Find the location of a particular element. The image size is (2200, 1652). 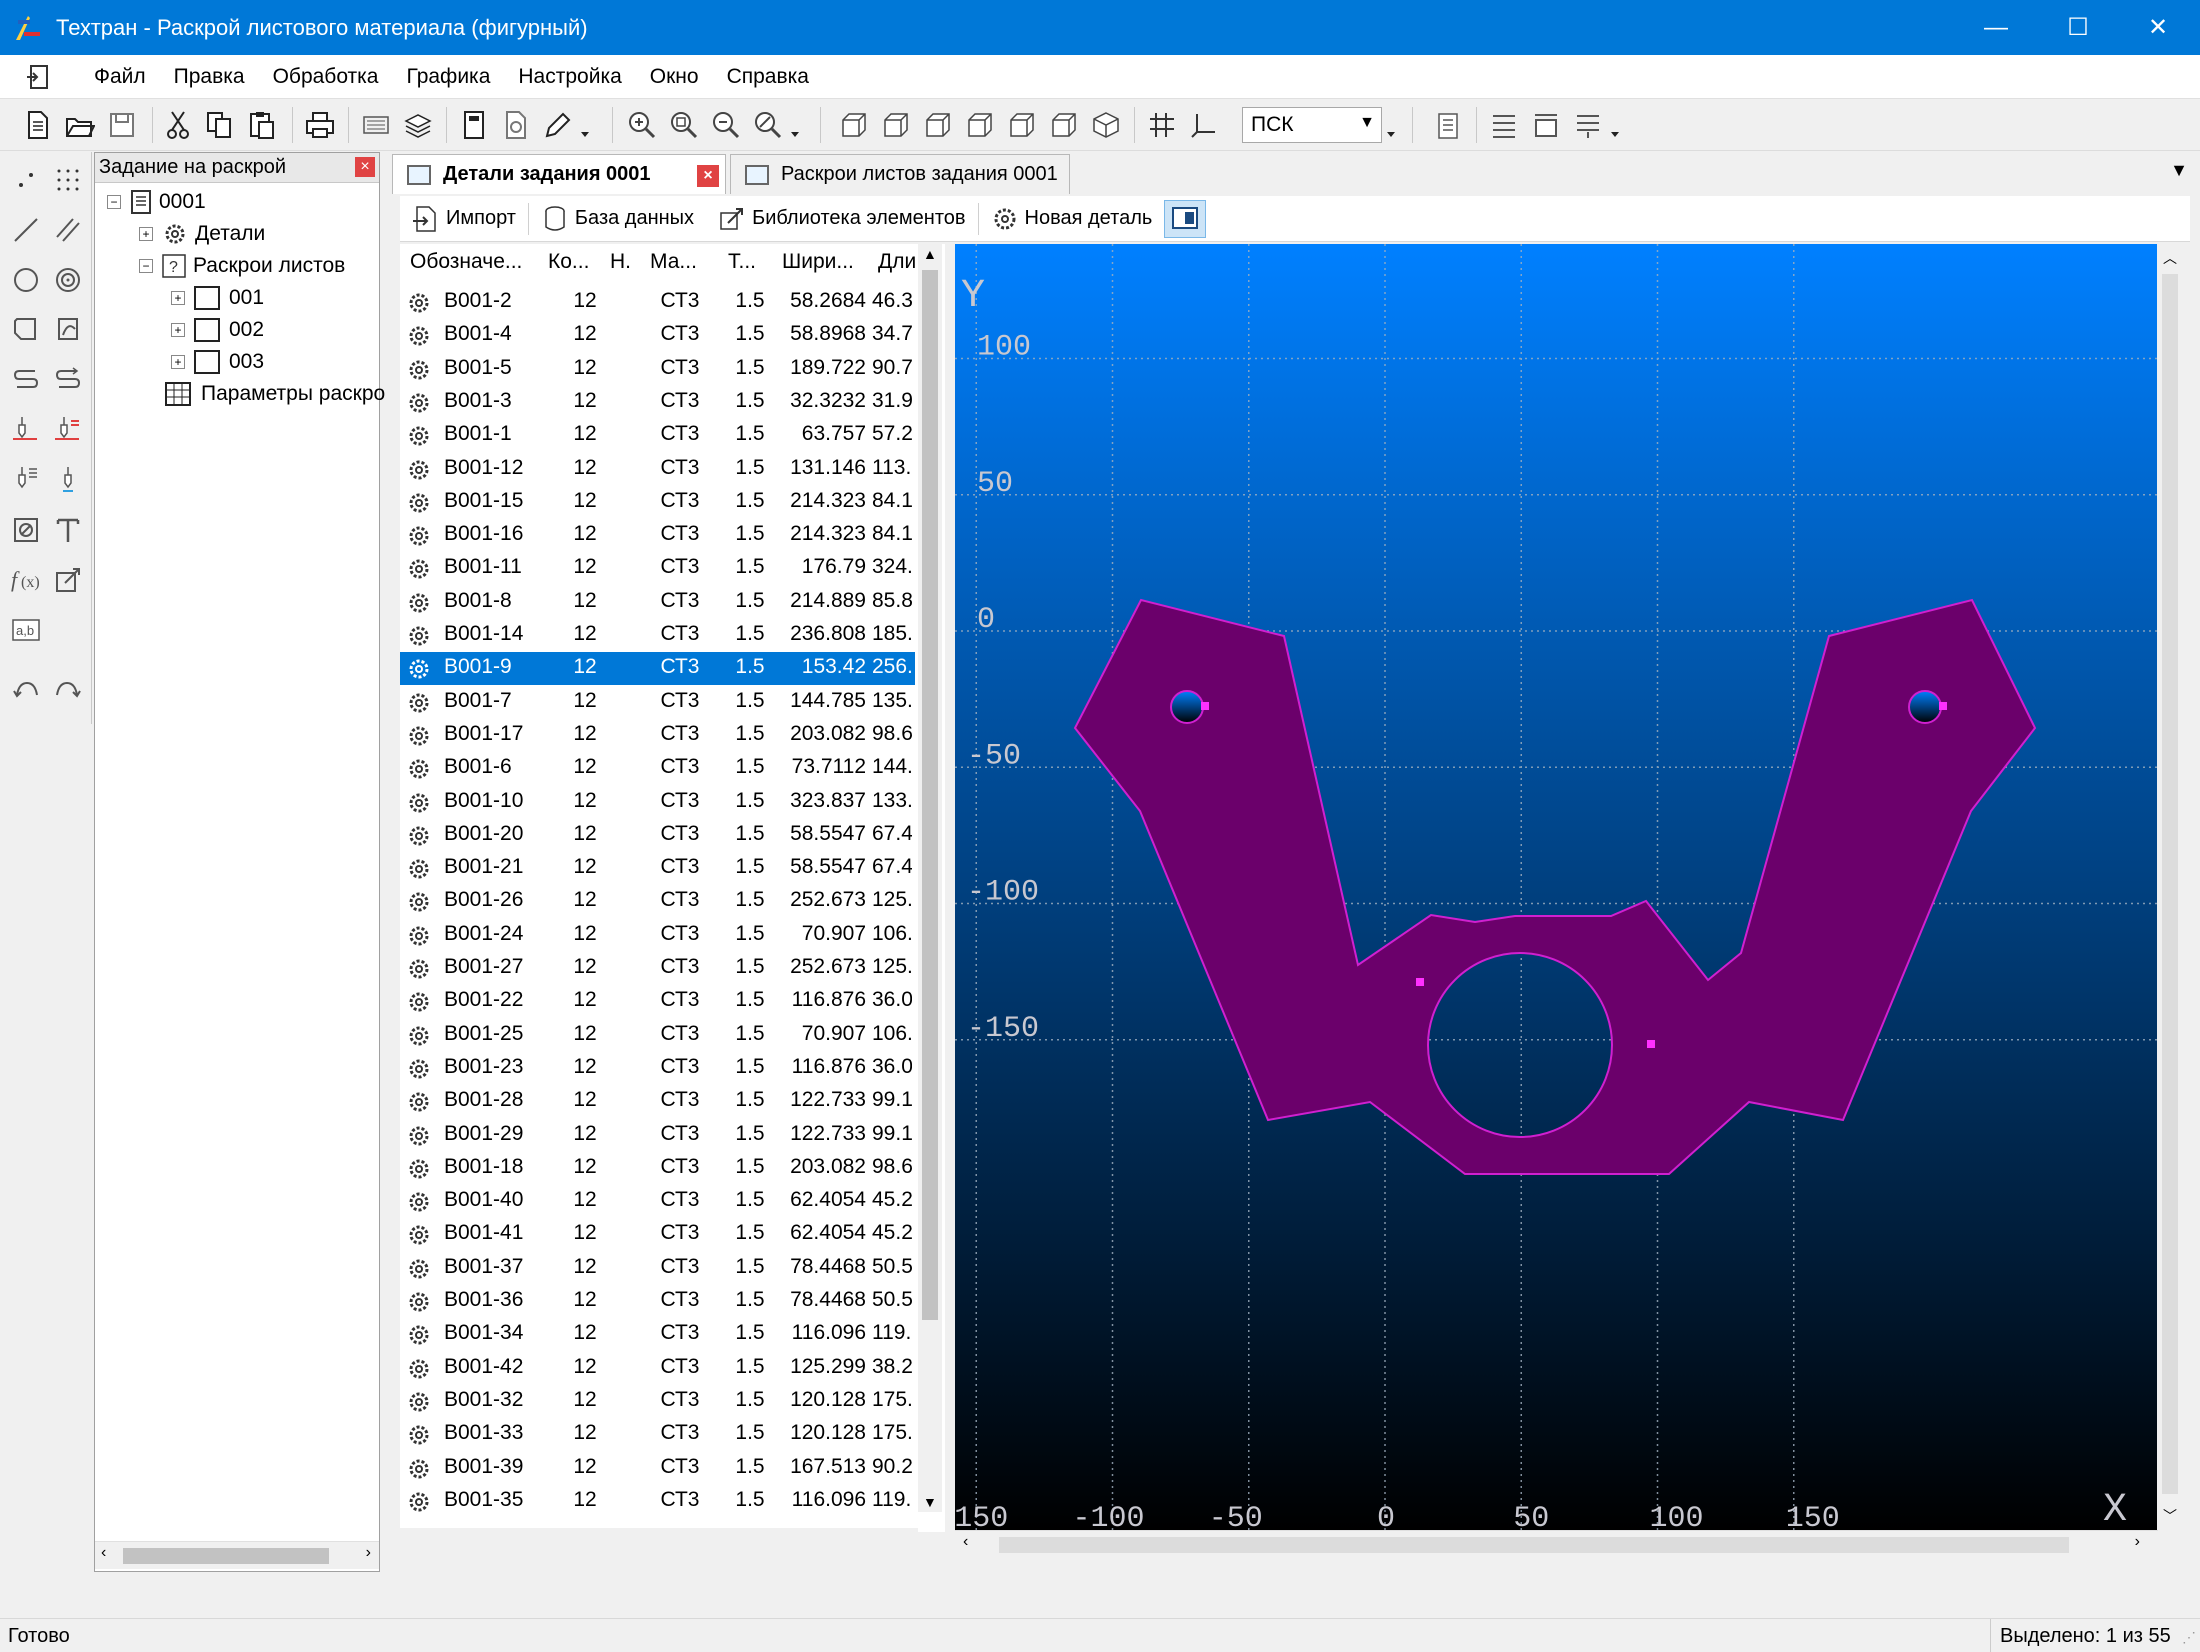

tab-layouts: Раскрои листов задания 0001 is located at coordinates (900, 174).